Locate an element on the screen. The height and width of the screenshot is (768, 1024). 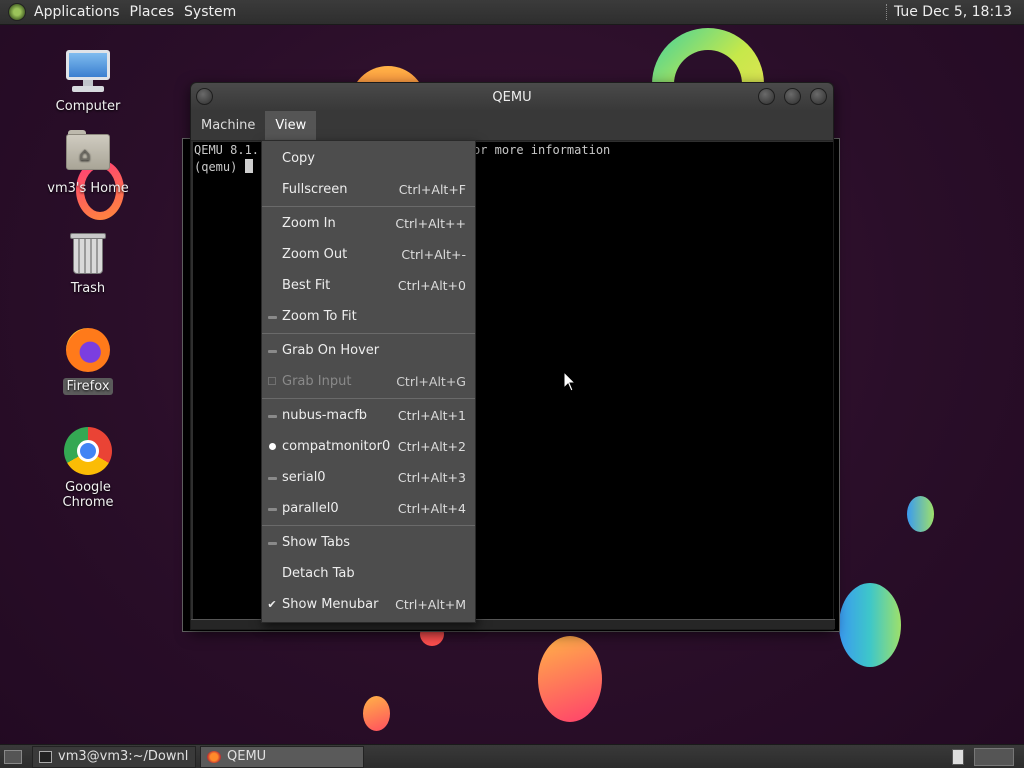
workspace-switcher is located at coordinates (994, 756).